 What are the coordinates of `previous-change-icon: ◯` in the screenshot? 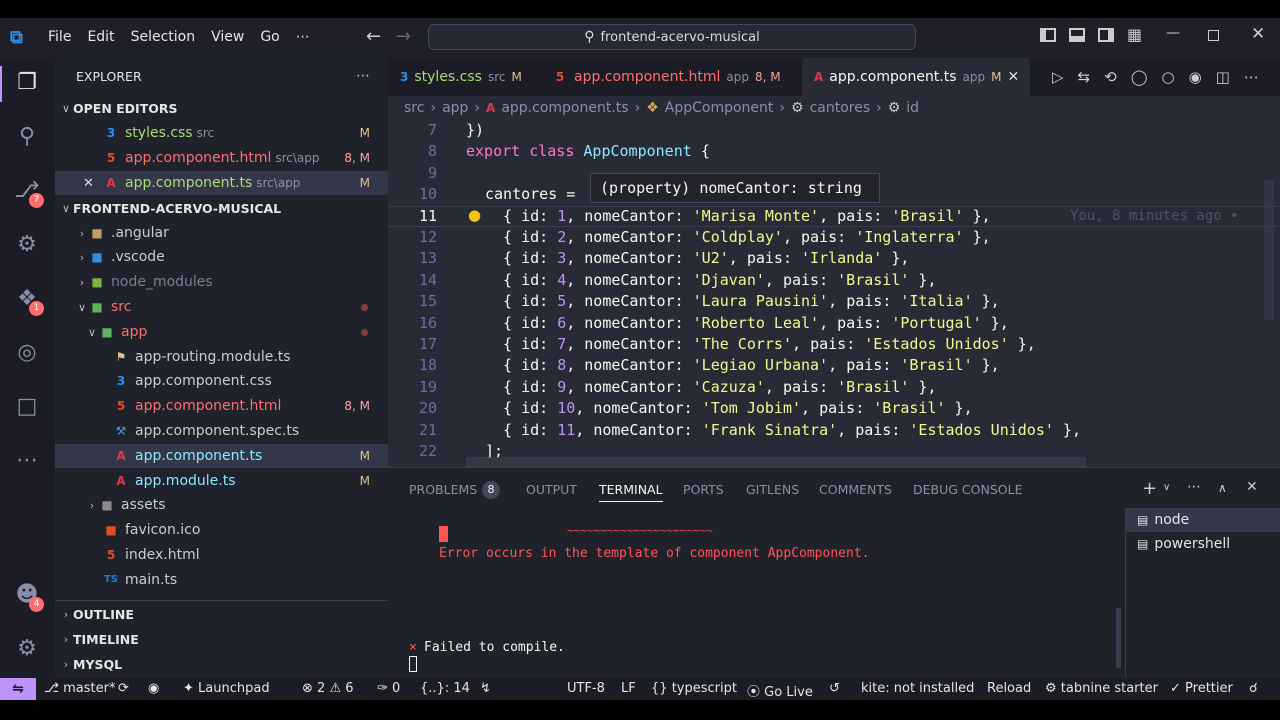 It's located at (1139, 77).